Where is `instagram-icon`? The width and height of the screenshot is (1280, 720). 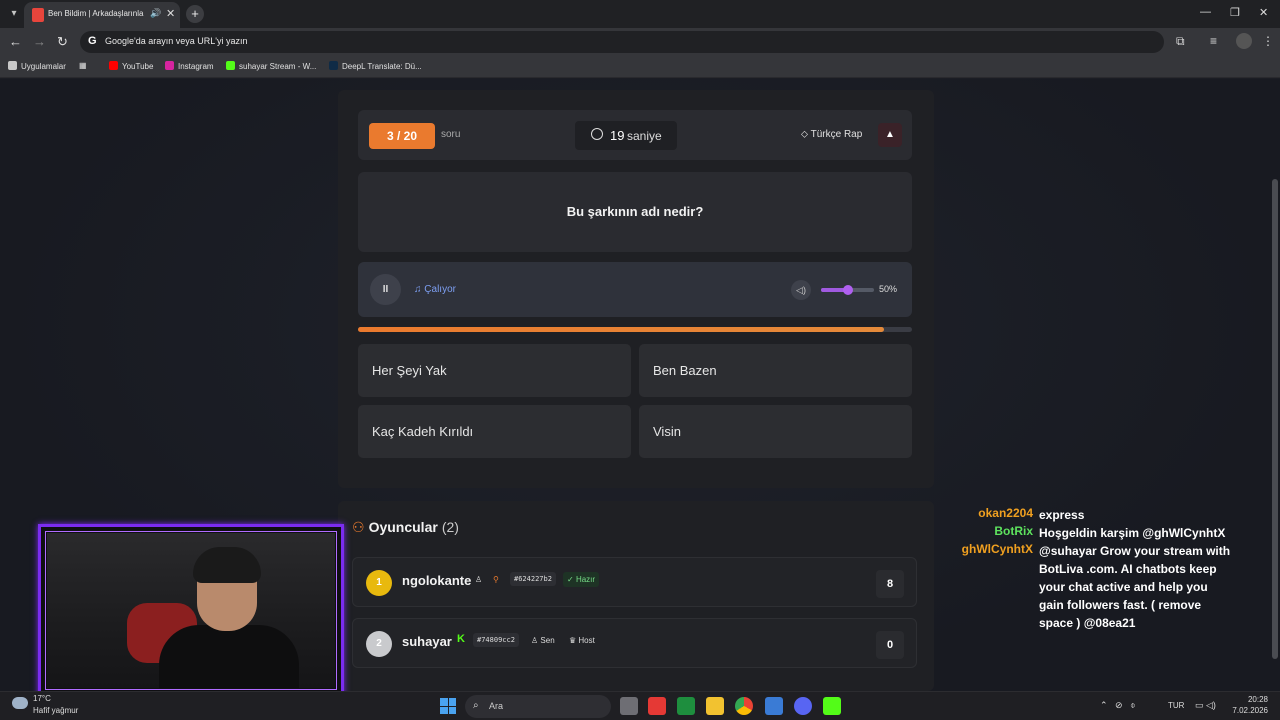
instagram-icon is located at coordinates (169, 65).